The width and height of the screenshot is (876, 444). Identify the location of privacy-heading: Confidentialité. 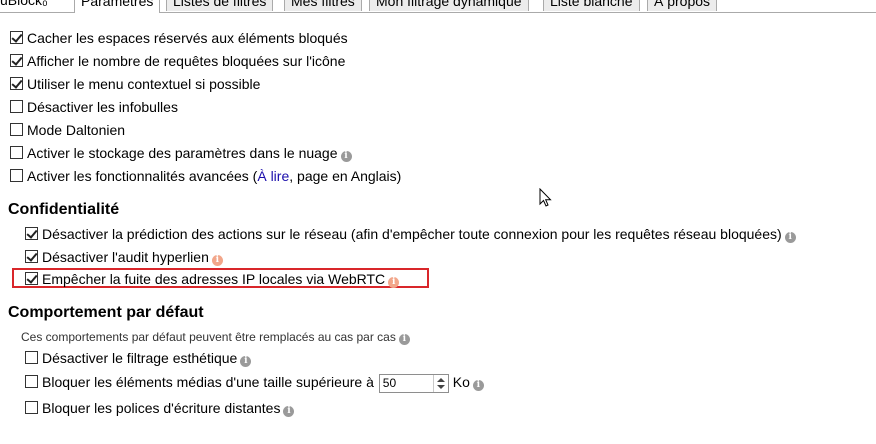
(64, 209).